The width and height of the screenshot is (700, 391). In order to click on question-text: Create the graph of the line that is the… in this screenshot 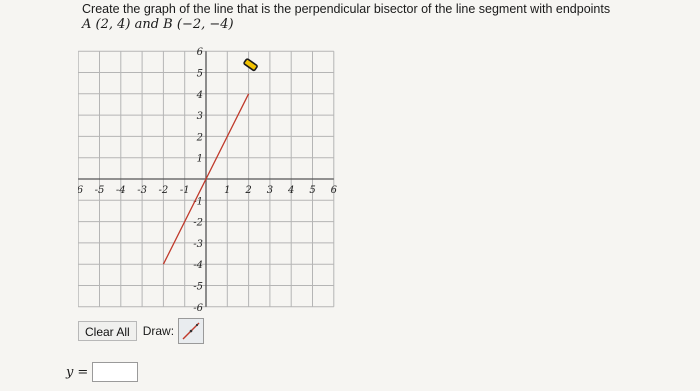, I will do `click(382, 17)`.